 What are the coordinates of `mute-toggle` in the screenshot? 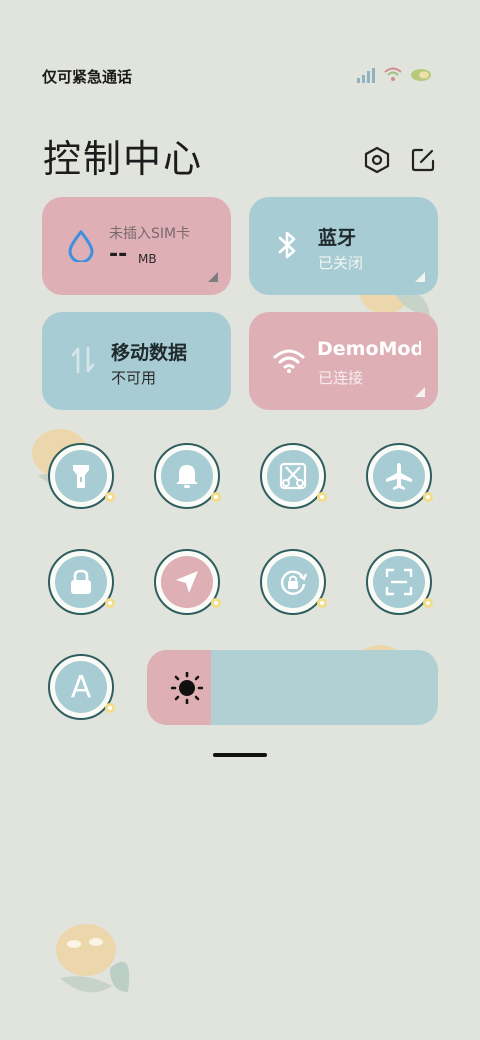 It's located at (187, 476).